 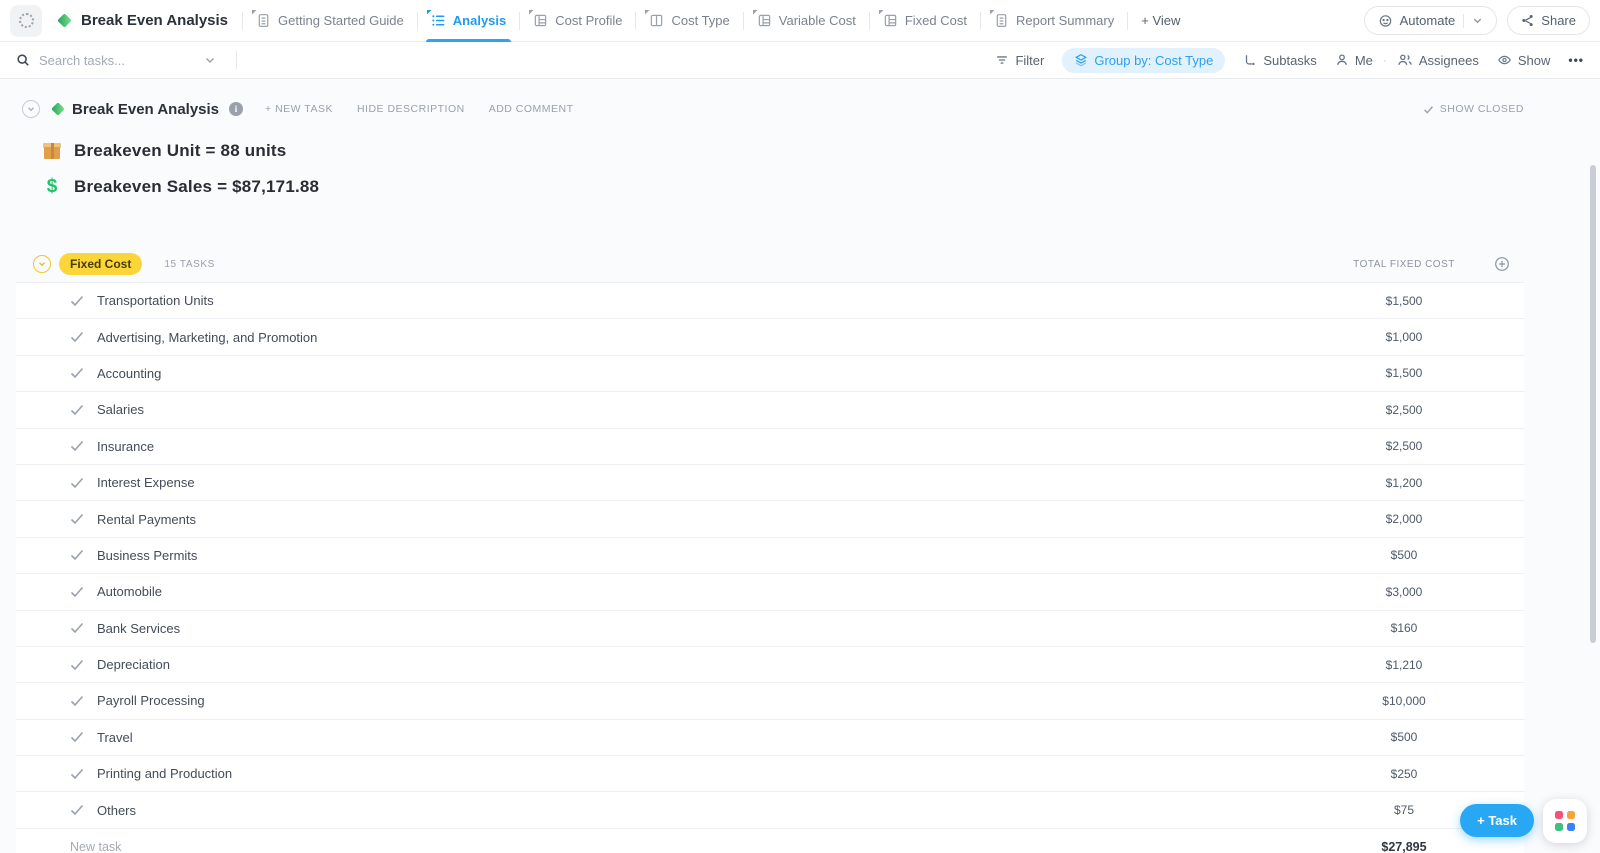 What do you see at coordinates (1404, 519) in the screenshot?
I see `task-fixed-cost-value: $2,000` at bounding box center [1404, 519].